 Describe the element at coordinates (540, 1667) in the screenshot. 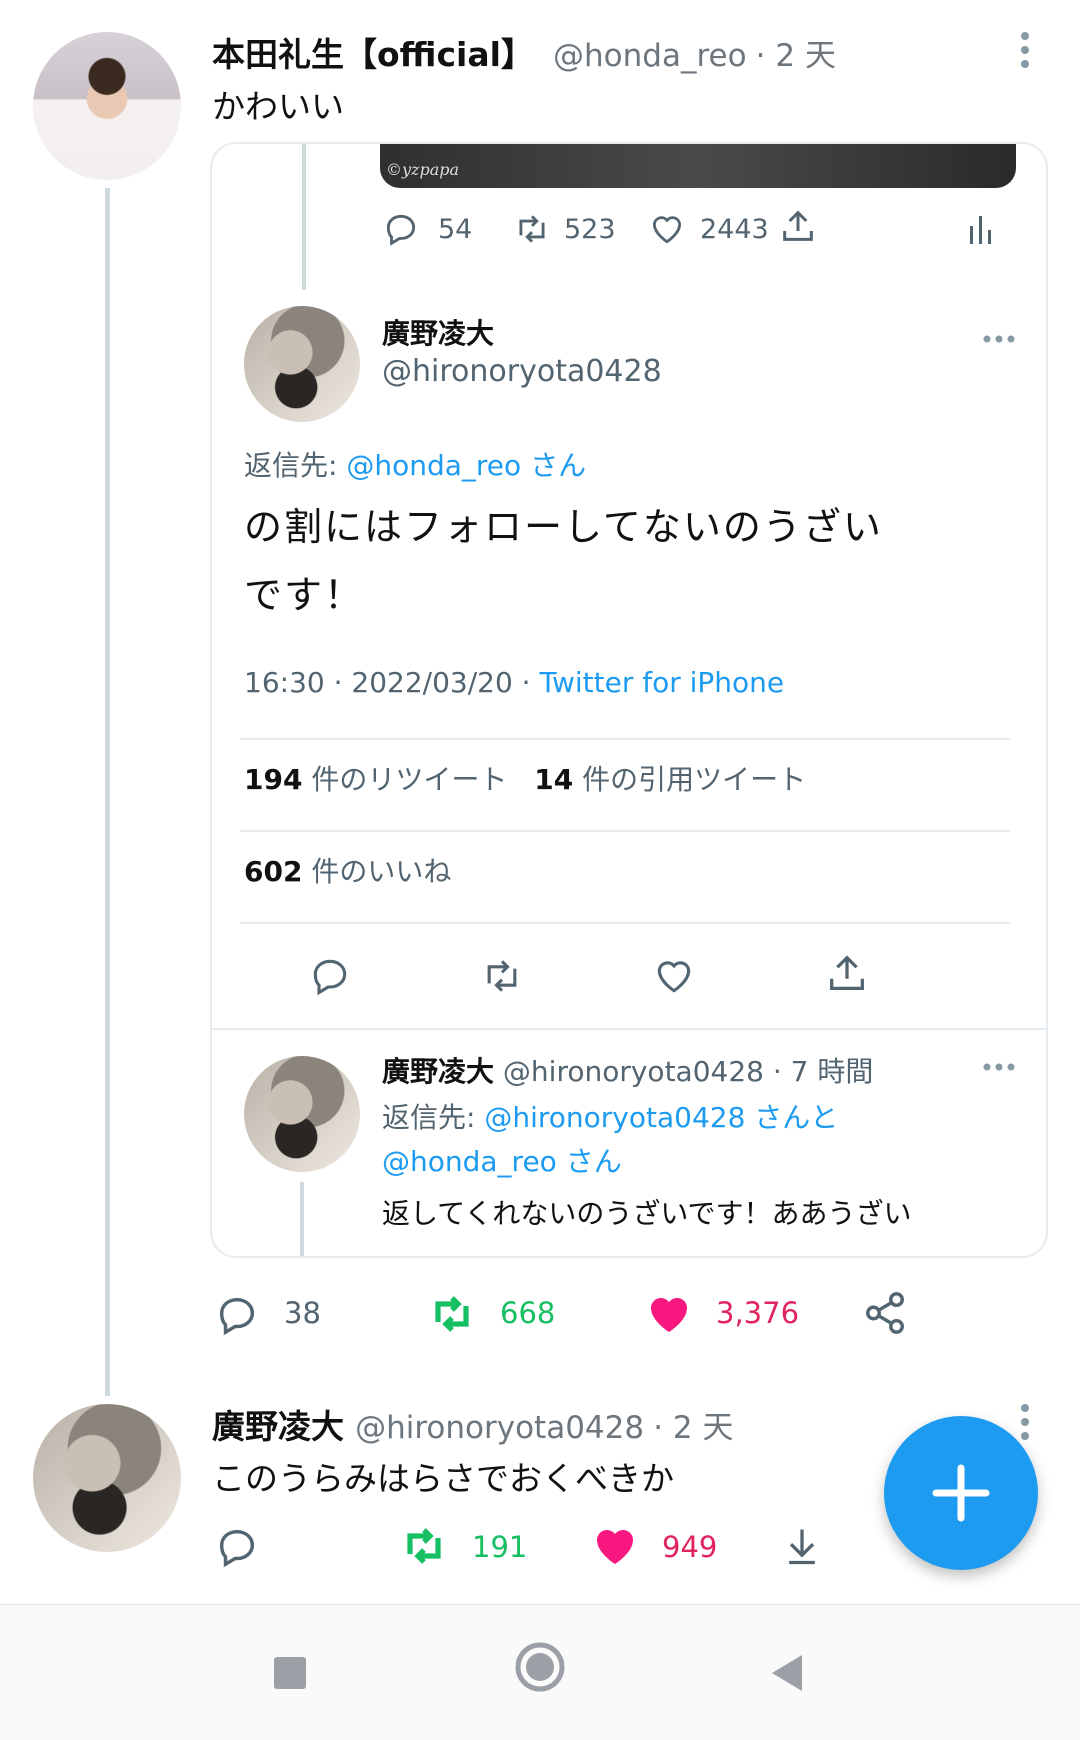

I see `home-icon` at that location.